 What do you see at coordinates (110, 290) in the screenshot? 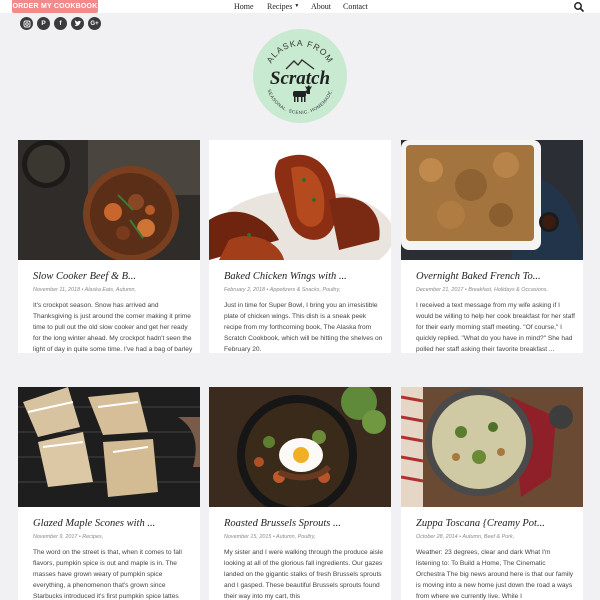
I see `post-categories: Alaska Eats, Autumn,` at bounding box center [110, 290].